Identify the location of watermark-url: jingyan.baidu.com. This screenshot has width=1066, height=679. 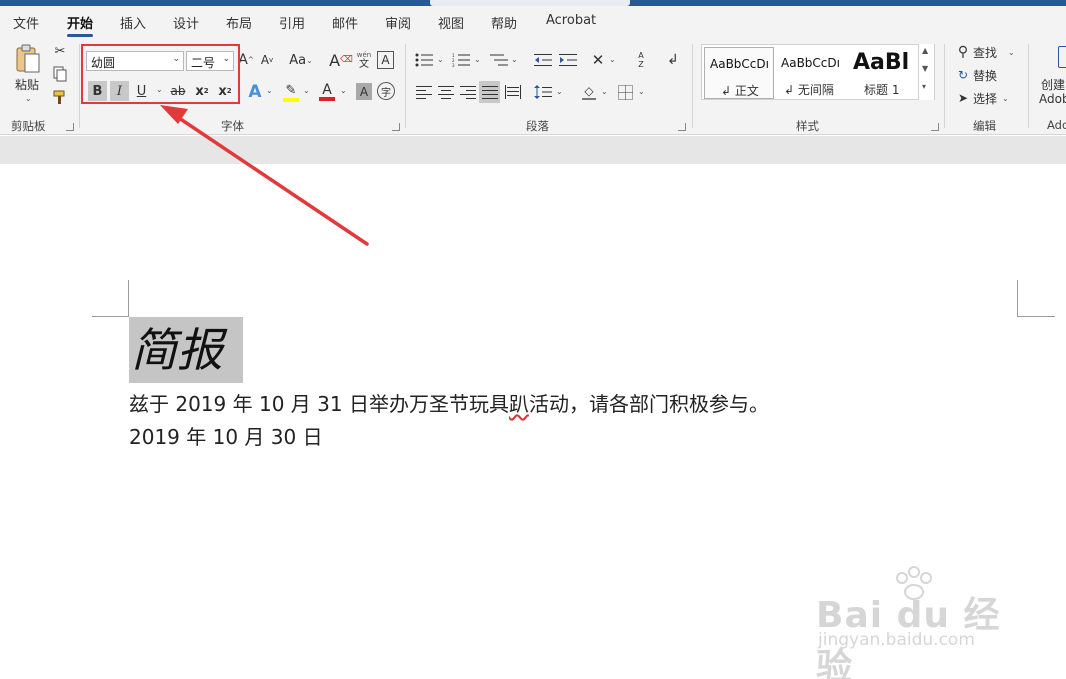
(896, 640).